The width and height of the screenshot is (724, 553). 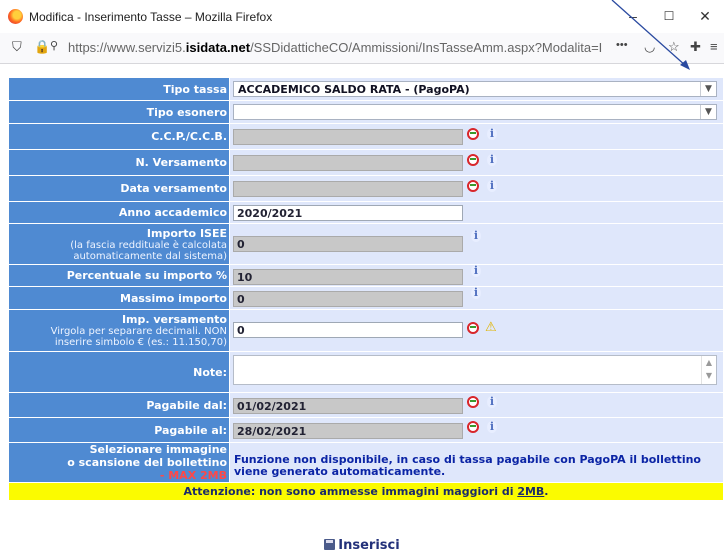 What do you see at coordinates (119, 188) in the screenshot?
I see `data-versamento-label: Data versamento` at bounding box center [119, 188].